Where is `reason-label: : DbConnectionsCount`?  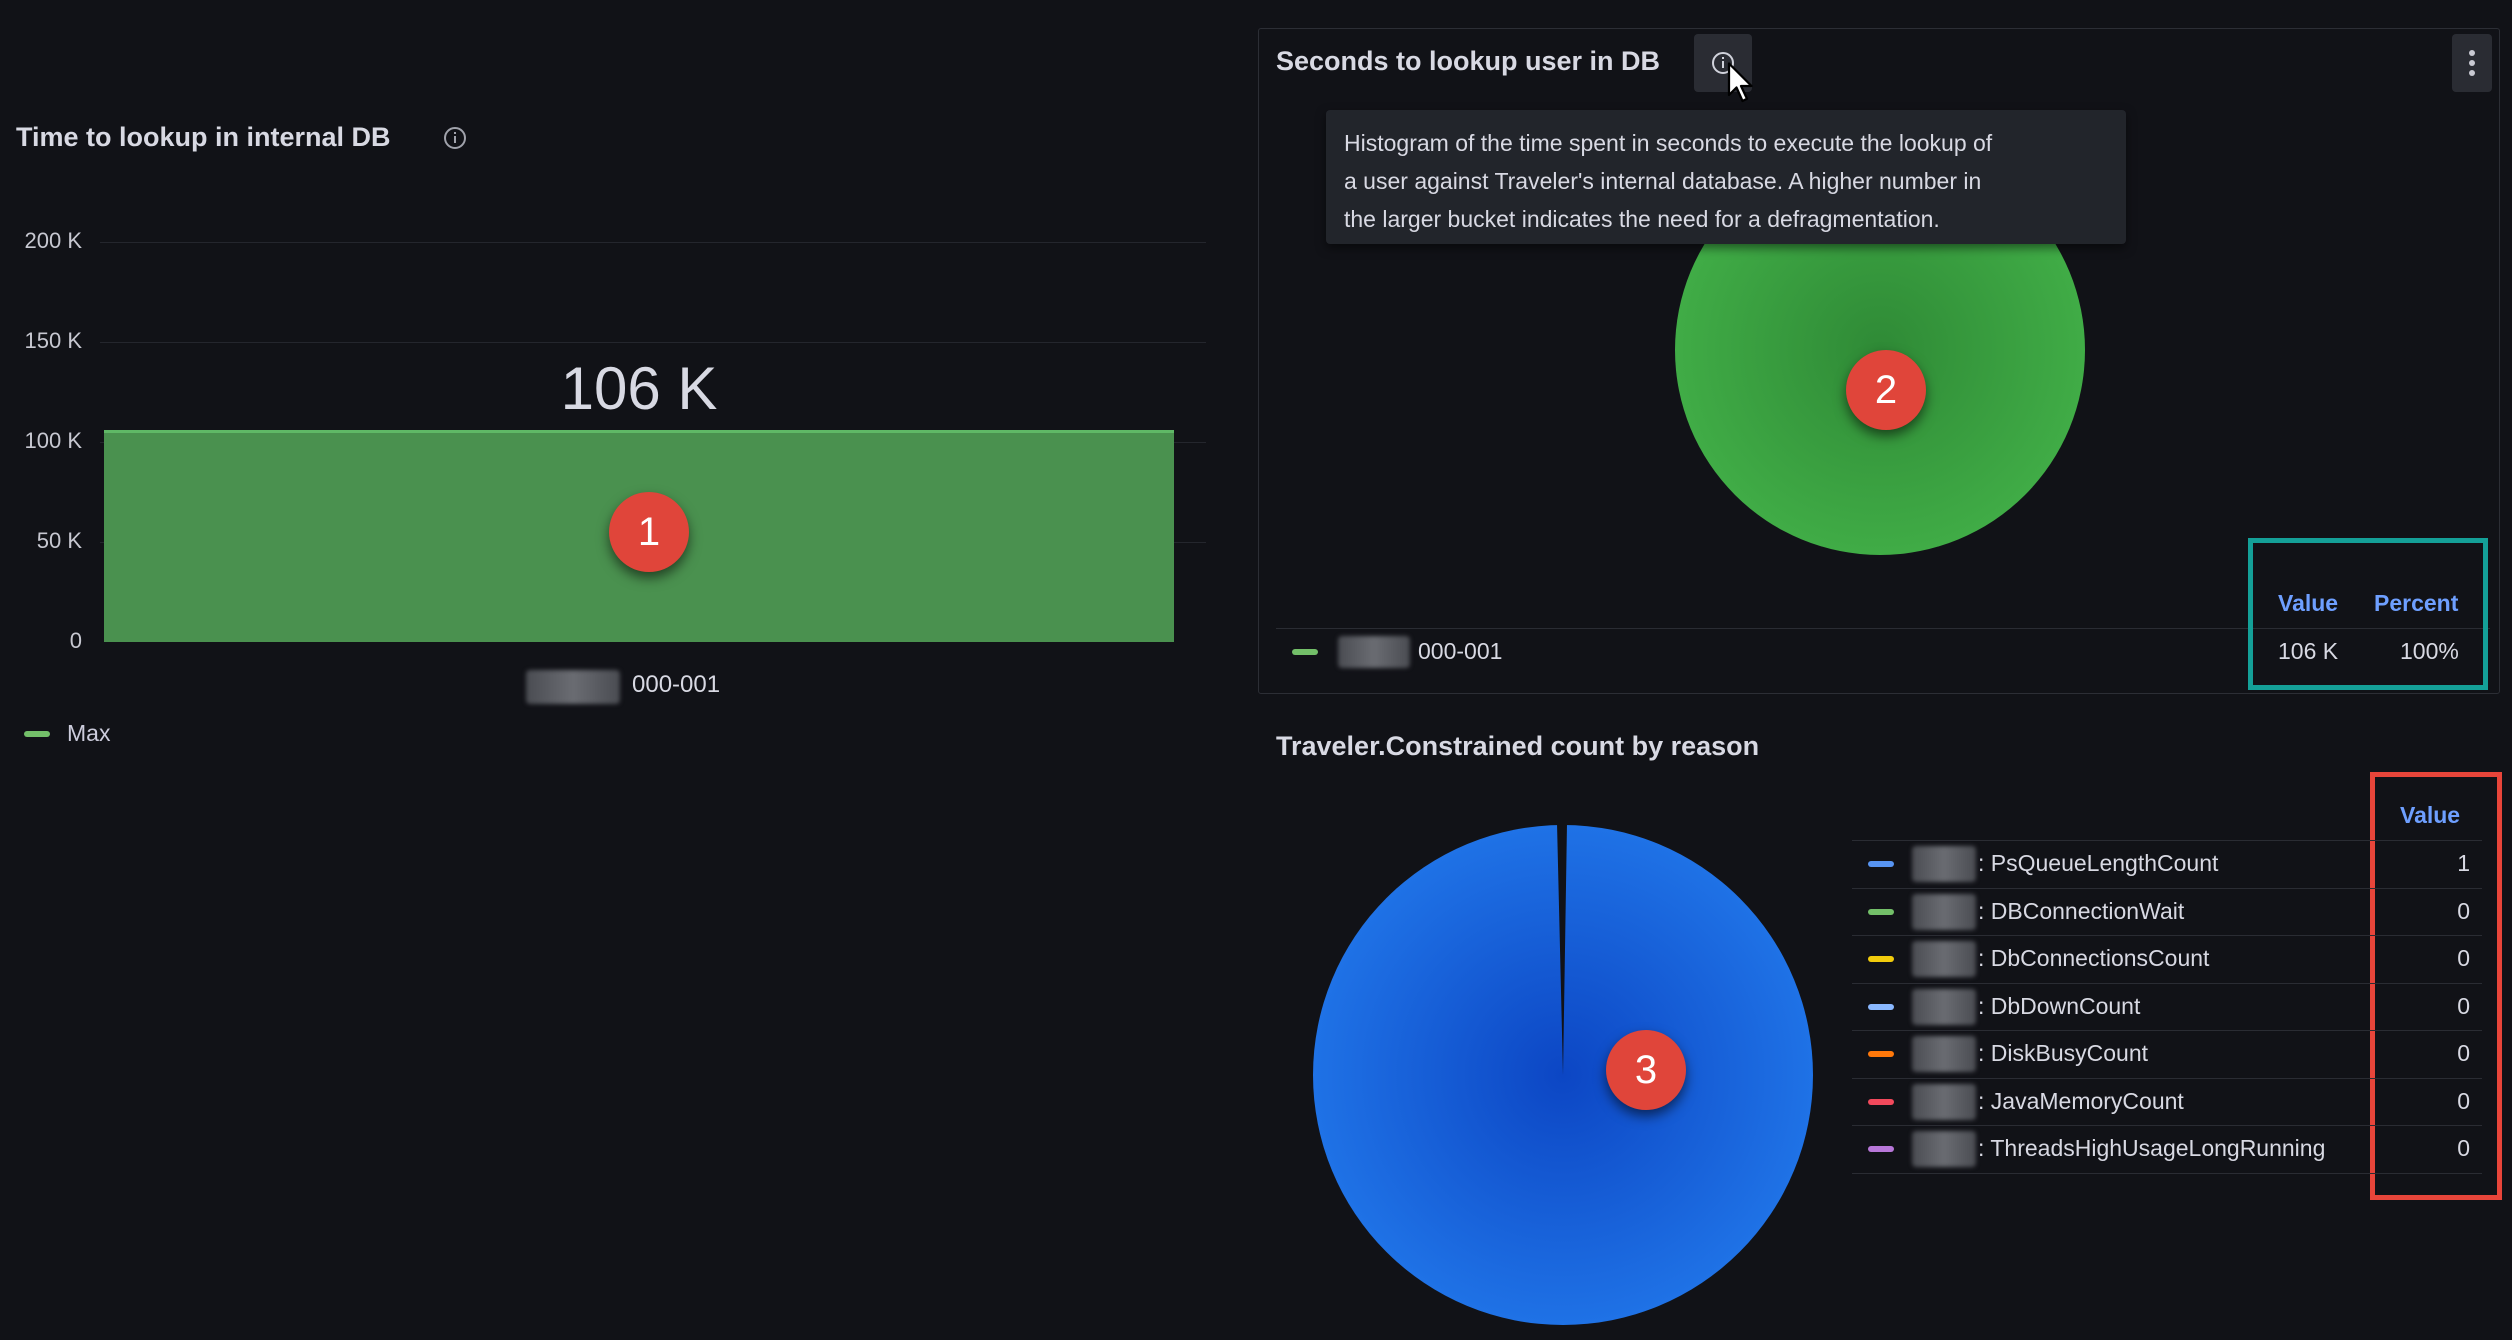 reason-label: : DbConnectionsCount is located at coordinates (2172, 958).